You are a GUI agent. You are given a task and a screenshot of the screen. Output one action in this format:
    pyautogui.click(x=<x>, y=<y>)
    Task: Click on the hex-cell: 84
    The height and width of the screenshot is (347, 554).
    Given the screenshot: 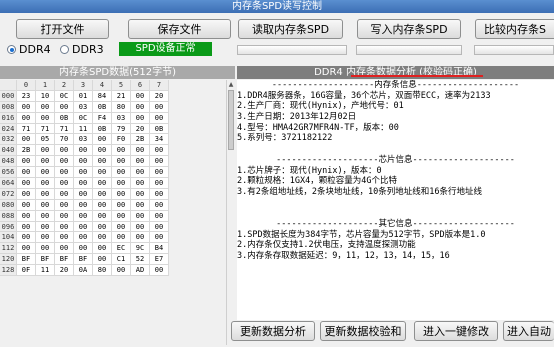 What is the action you would take?
    pyautogui.click(x=102, y=96)
    